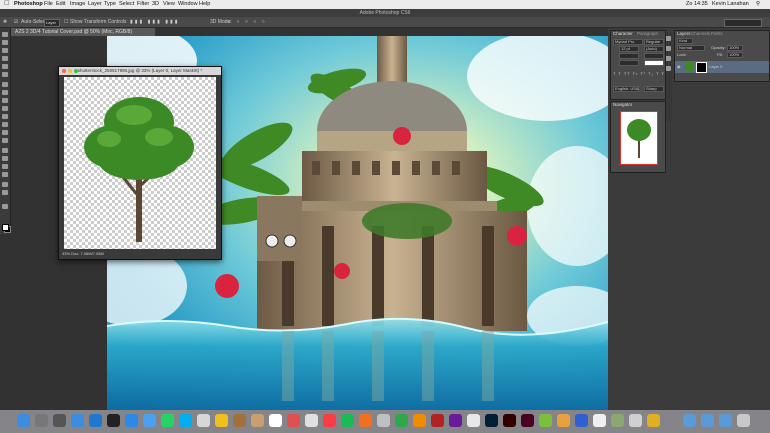 This screenshot has width=770, height=433. I want to click on dashboard-icon, so click(113, 420).